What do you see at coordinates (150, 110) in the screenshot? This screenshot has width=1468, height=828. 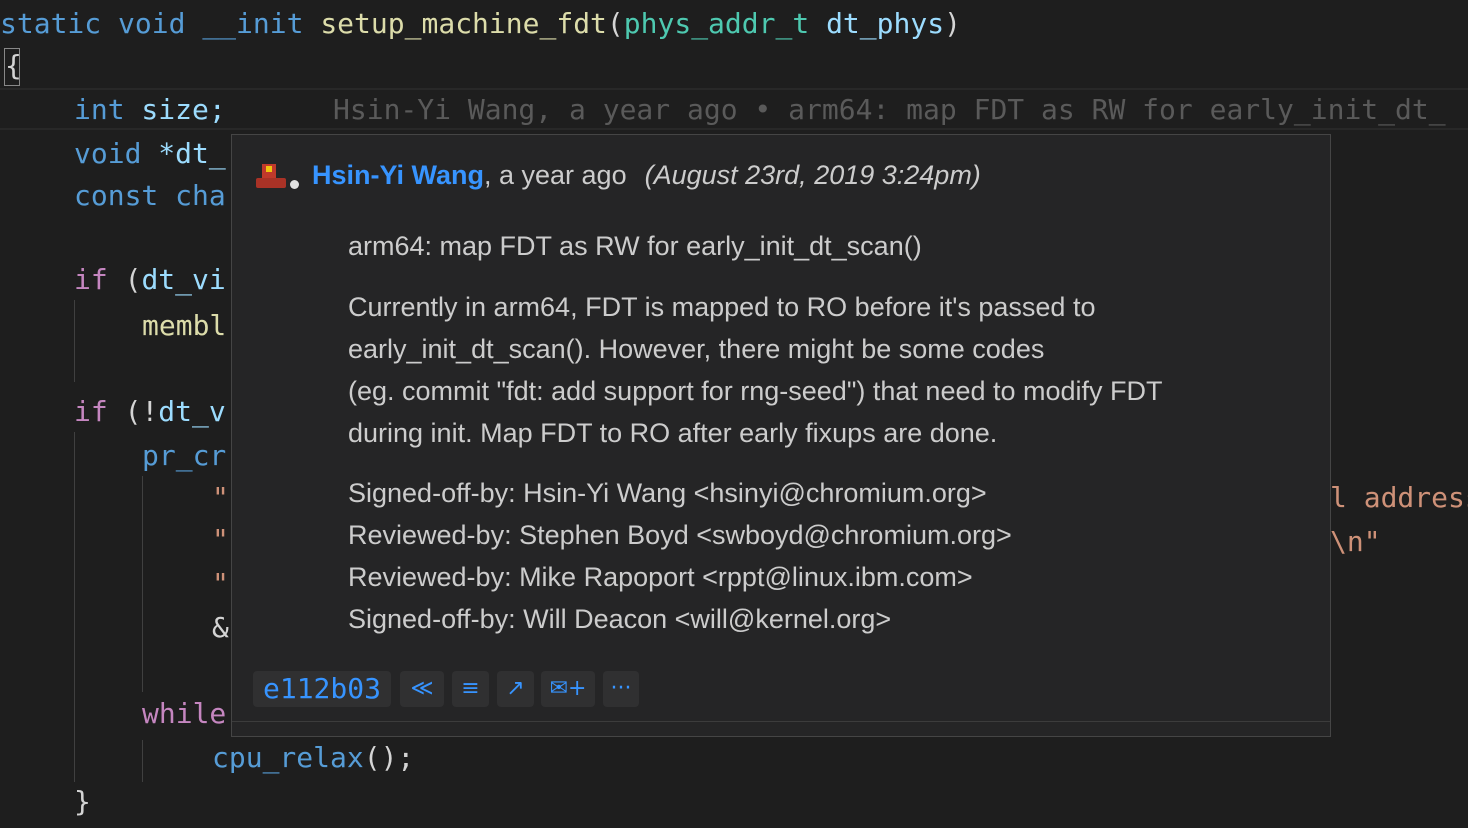 I see `code-line: int size;` at bounding box center [150, 110].